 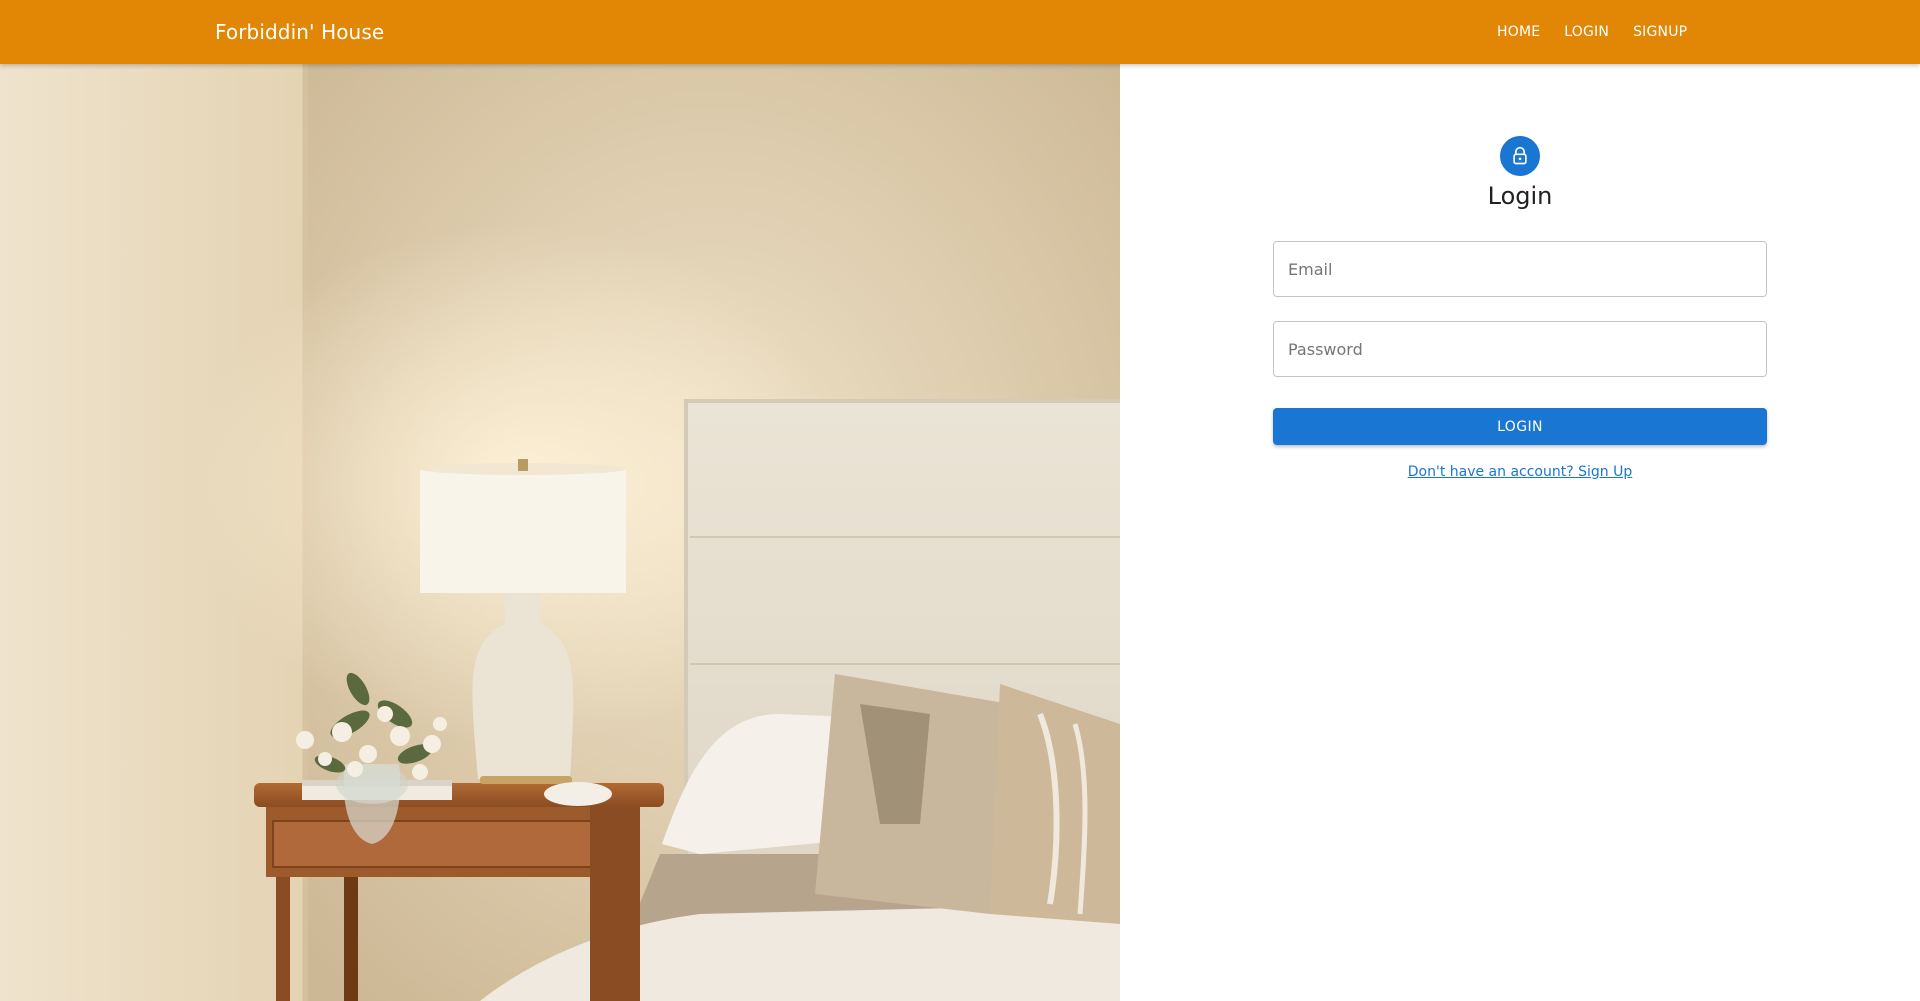 What do you see at coordinates (299, 32) in the screenshot?
I see `brand-title: Forbiddin' House` at bounding box center [299, 32].